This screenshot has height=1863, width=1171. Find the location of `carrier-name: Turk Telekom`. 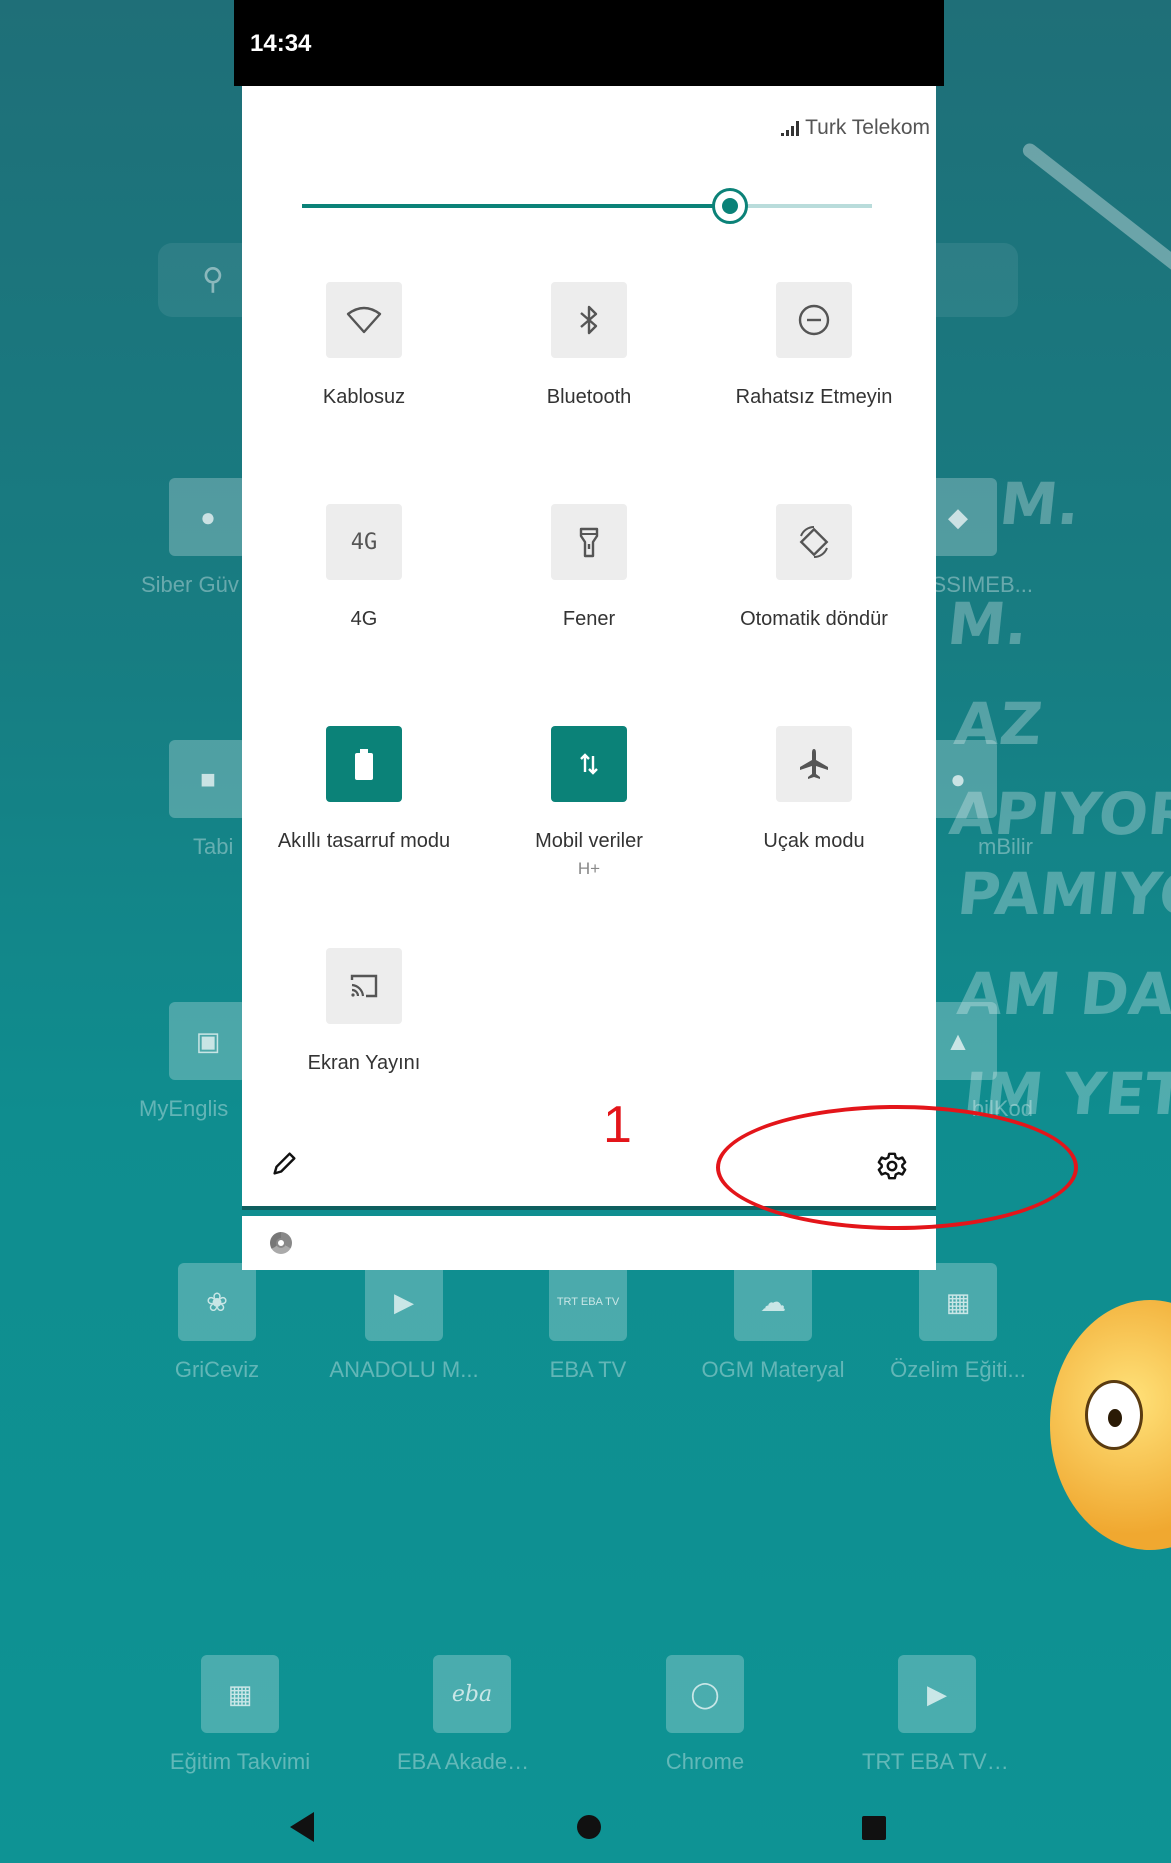

carrier-name: Turk Telekom is located at coordinates (867, 127).